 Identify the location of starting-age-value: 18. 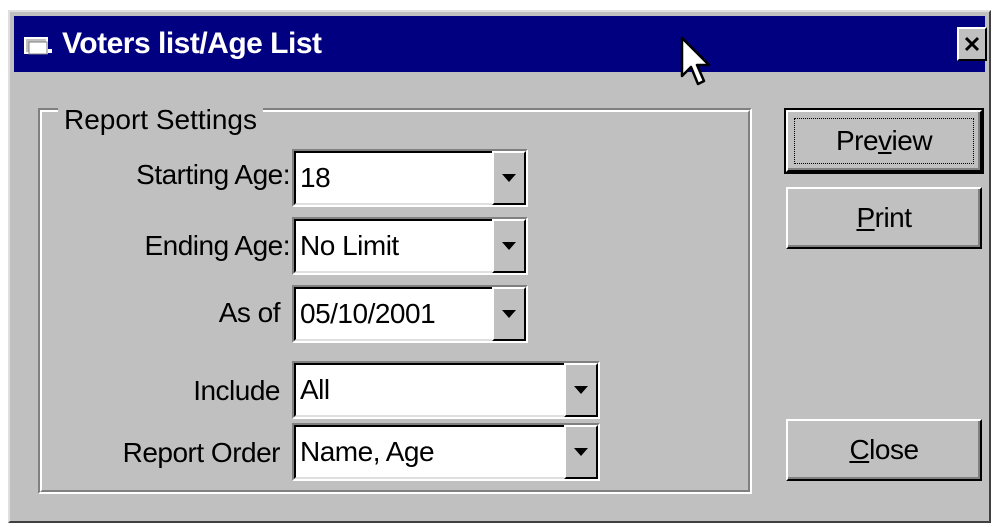
(315, 177).